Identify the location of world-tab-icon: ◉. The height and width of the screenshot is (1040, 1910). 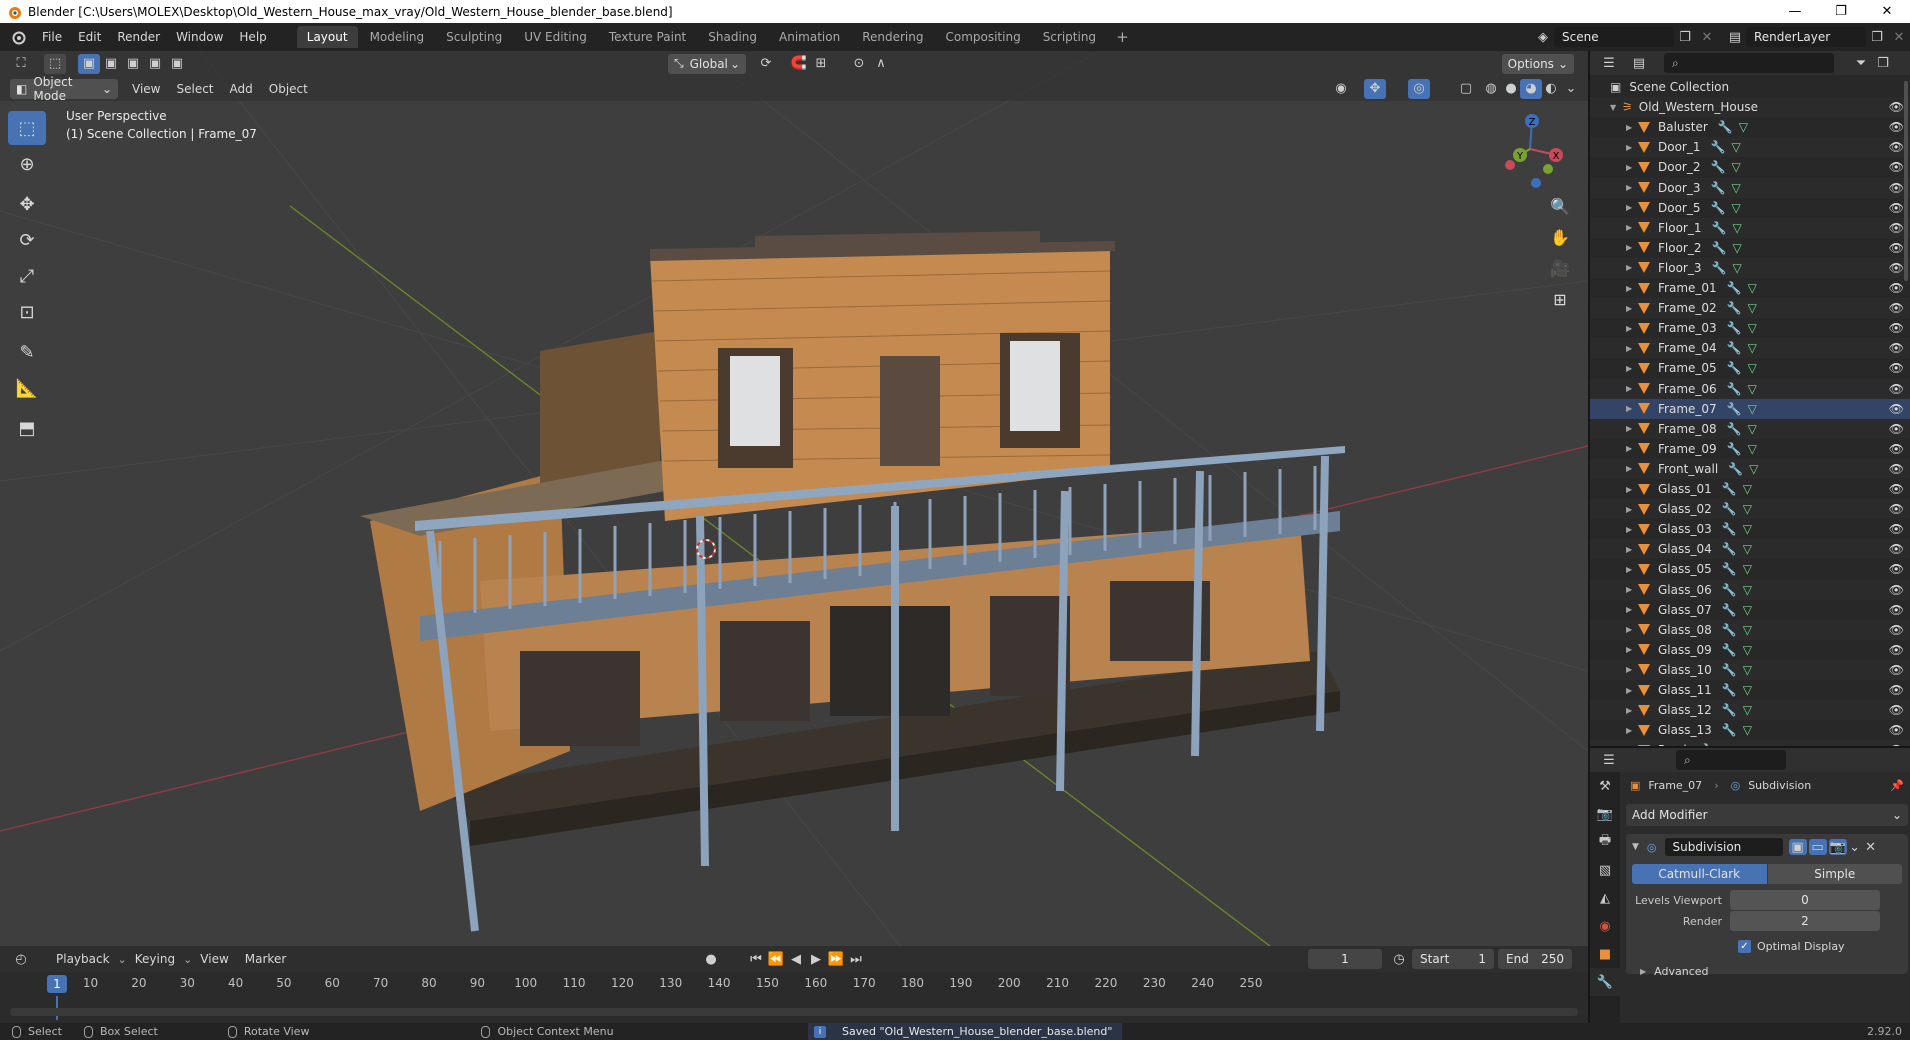
(1605, 926).